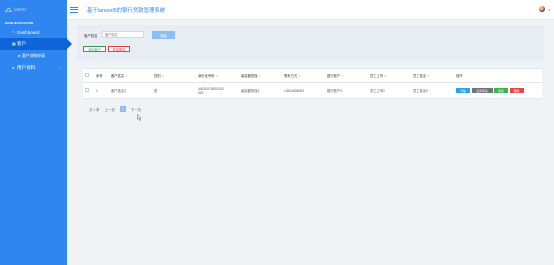 Image resolution: width=554 pixels, height=265 pixels. What do you see at coordinates (310, 10) in the screenshot?
I see `top-header: 基于laravel5的银行贷款管理系统 ▾` at bounding box center [310, 10].